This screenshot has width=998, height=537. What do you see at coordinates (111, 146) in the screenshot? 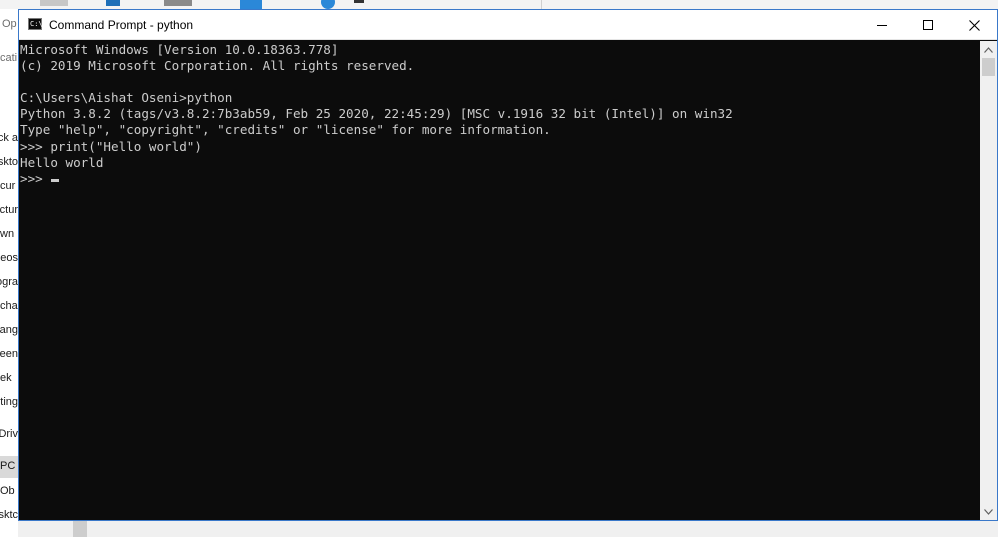
I see `terminal-line: >>> print("Hello world")` at bounding box center [111, 146].